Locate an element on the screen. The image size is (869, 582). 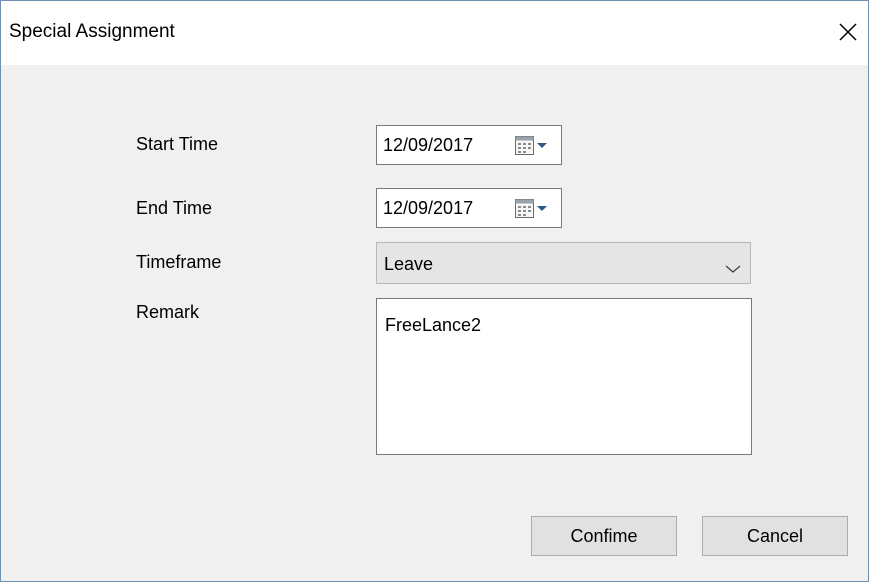
start-time-value: 12/09/2017 is located at coordinates (428, 145).